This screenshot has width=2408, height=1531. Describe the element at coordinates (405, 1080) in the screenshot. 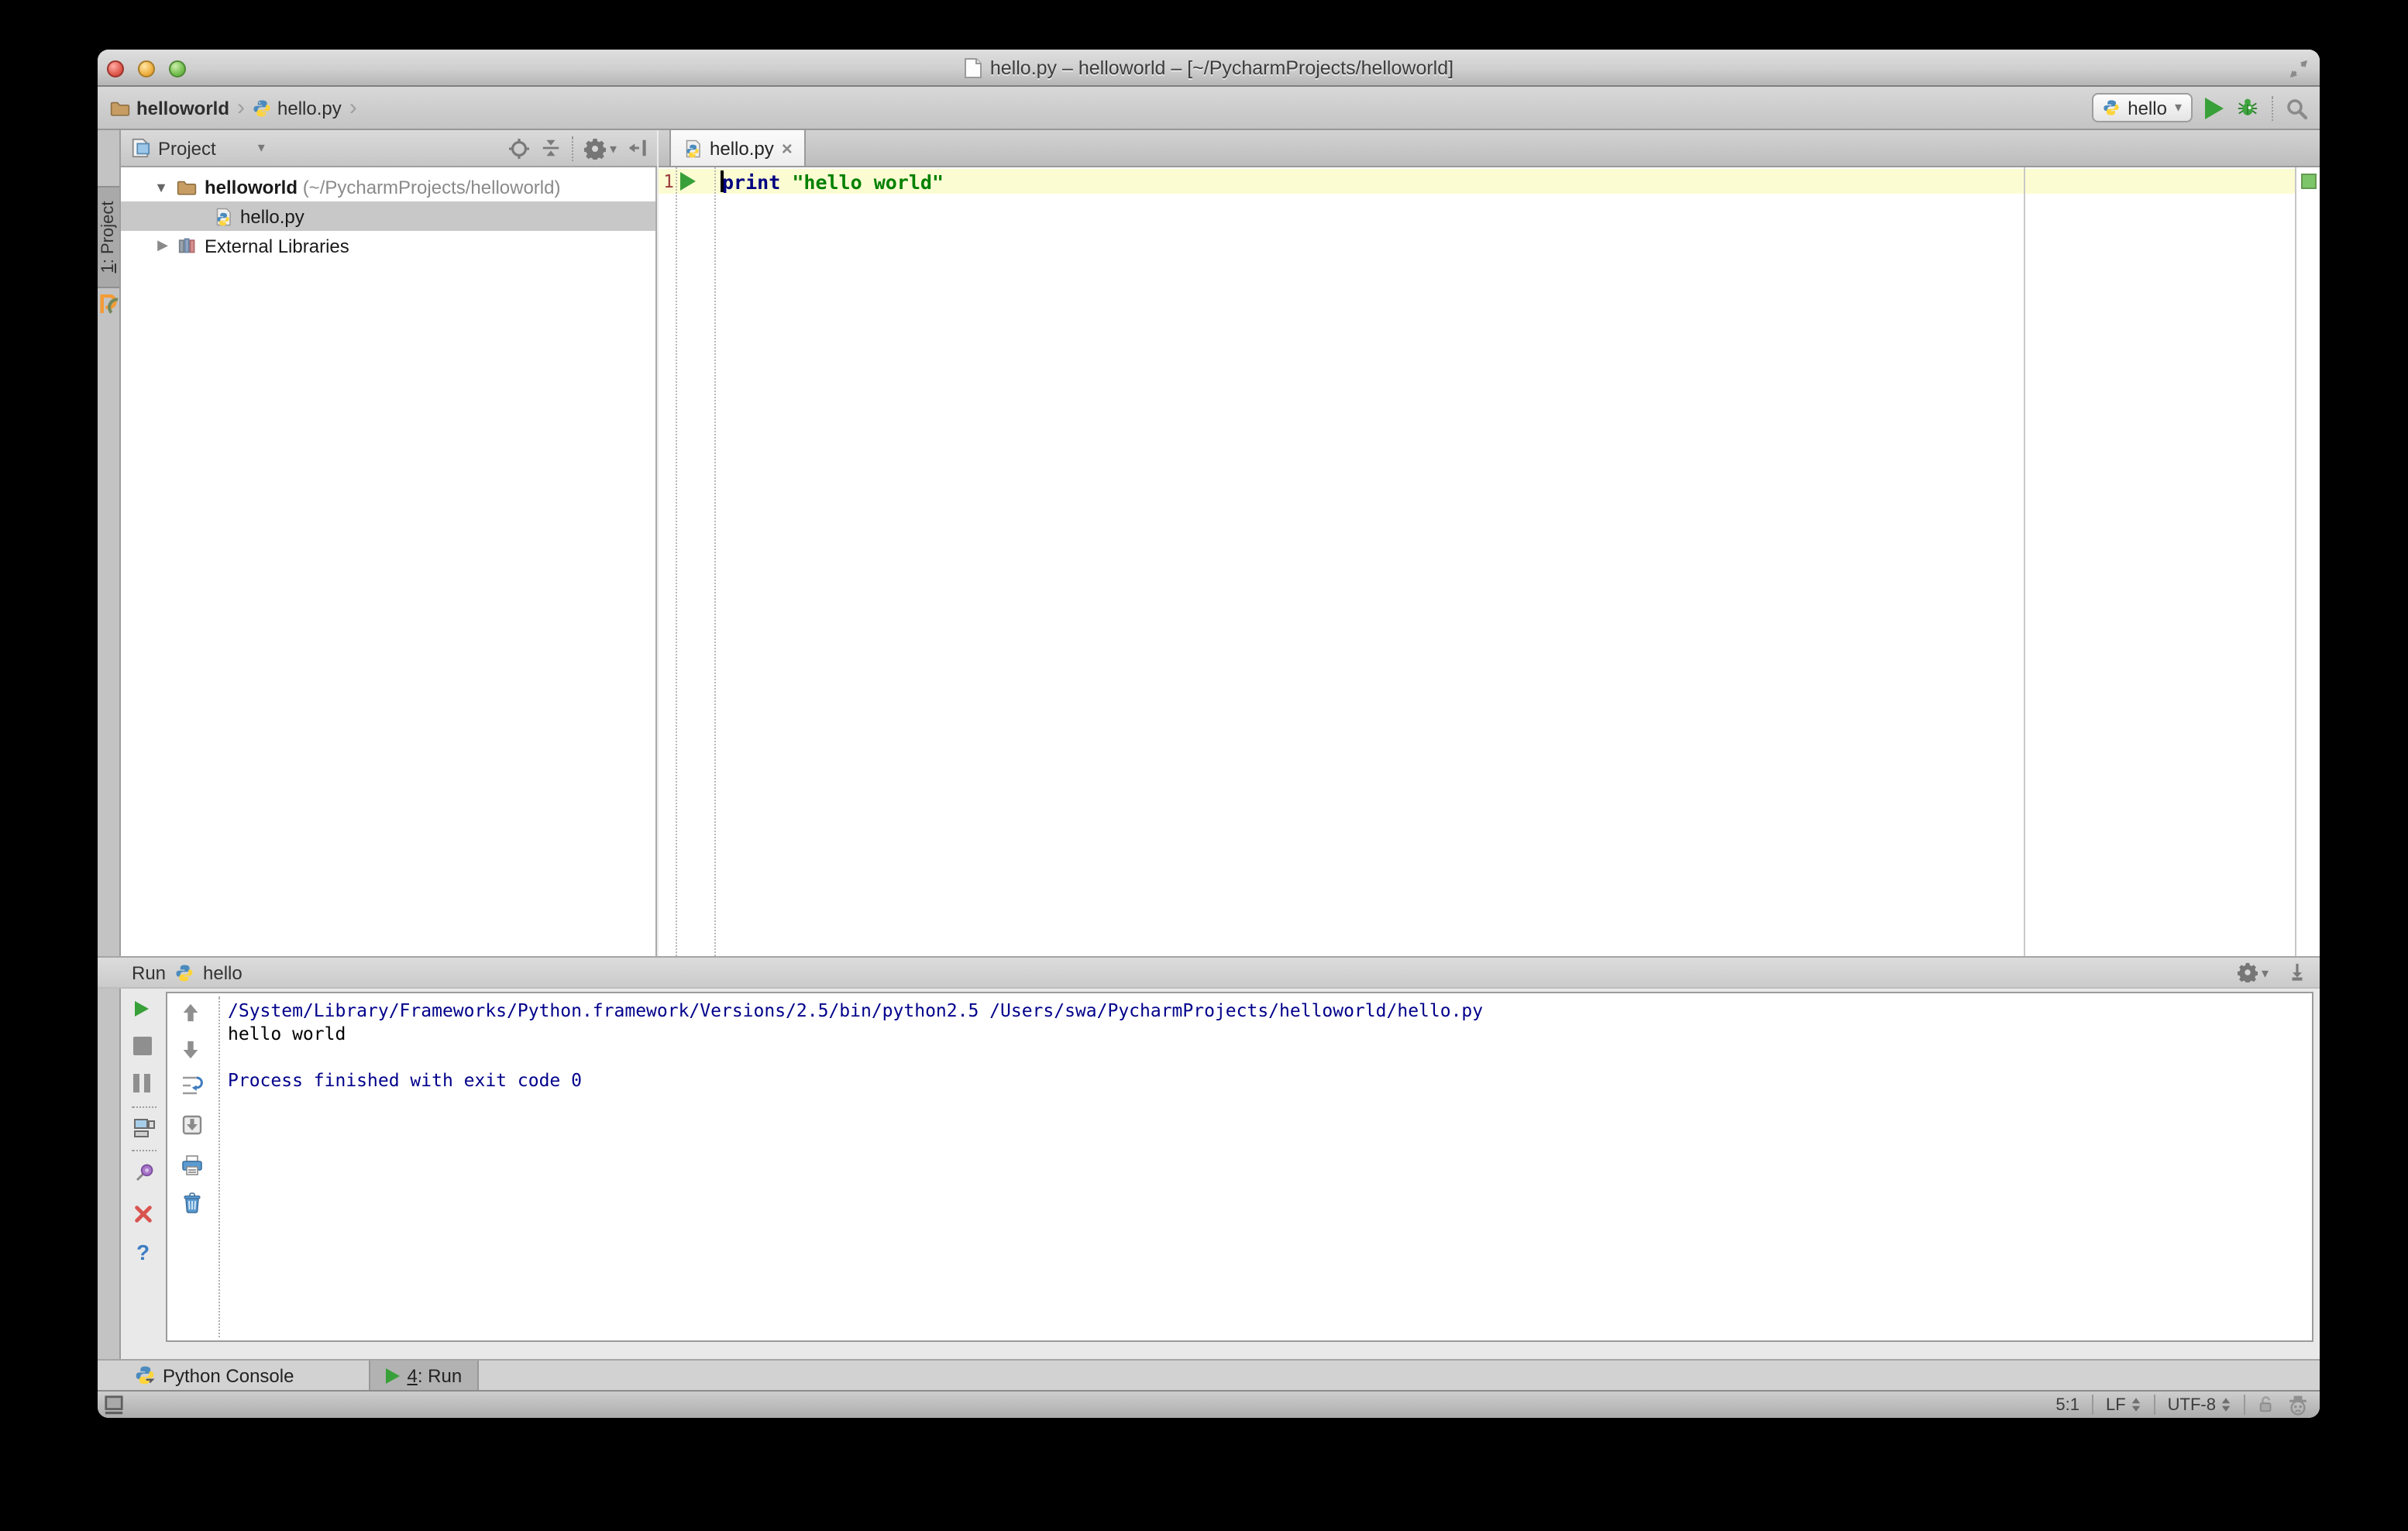

I see `console-exit-line: Process finished with exit code 0` at that location.